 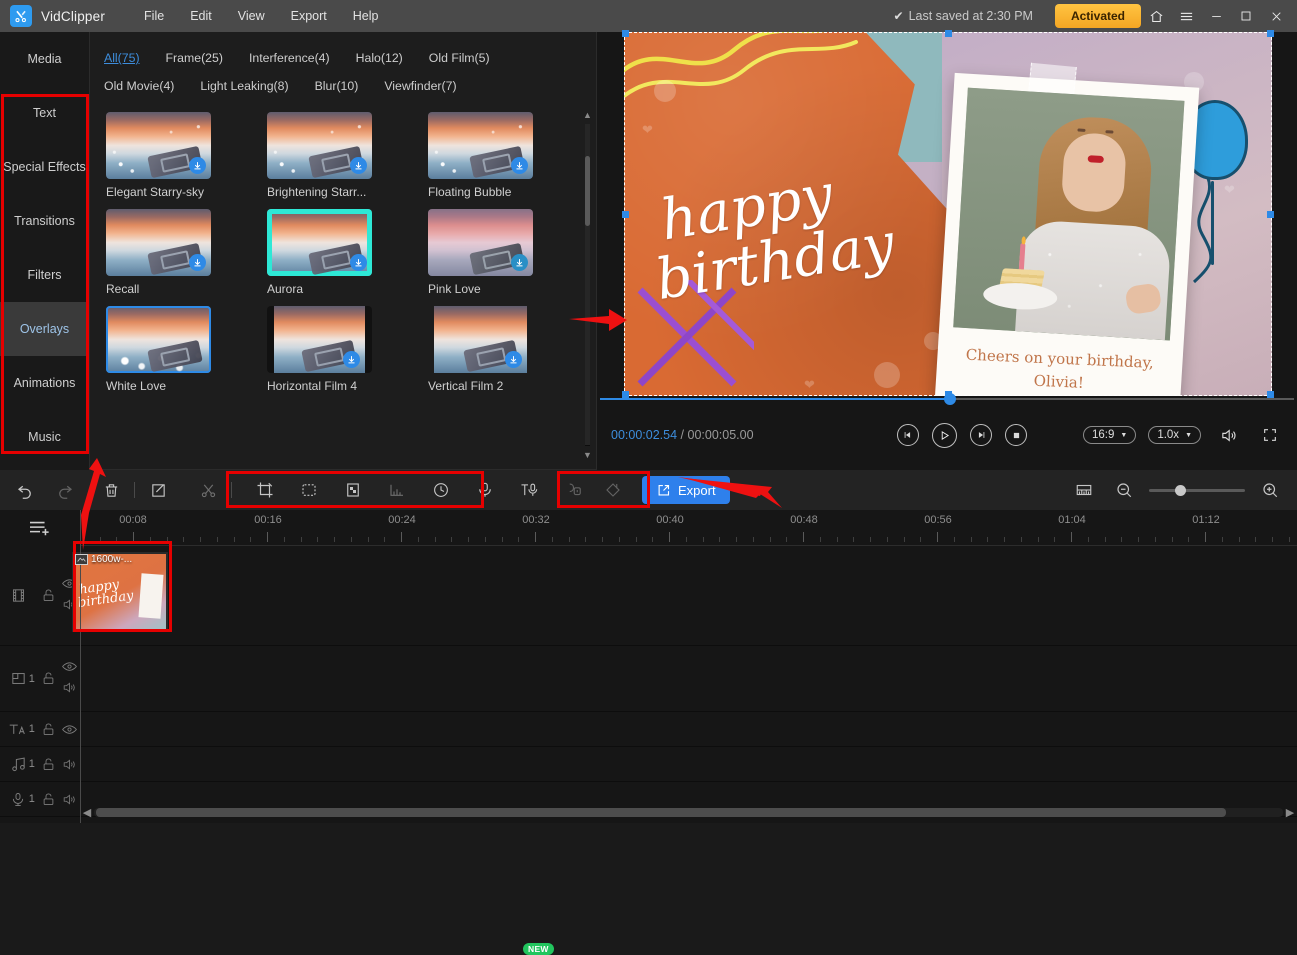 What do you see at coordinates (1156, 16) in the screenshot?
I see `home-icon` at bounding box center [1156, 16].